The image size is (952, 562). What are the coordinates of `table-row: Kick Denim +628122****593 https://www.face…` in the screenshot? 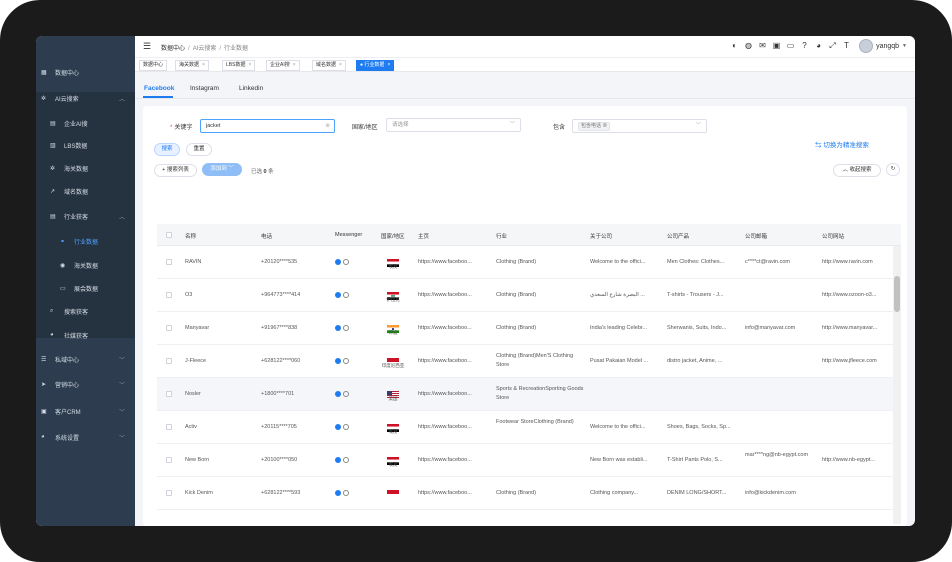 It's located at (525, 493).